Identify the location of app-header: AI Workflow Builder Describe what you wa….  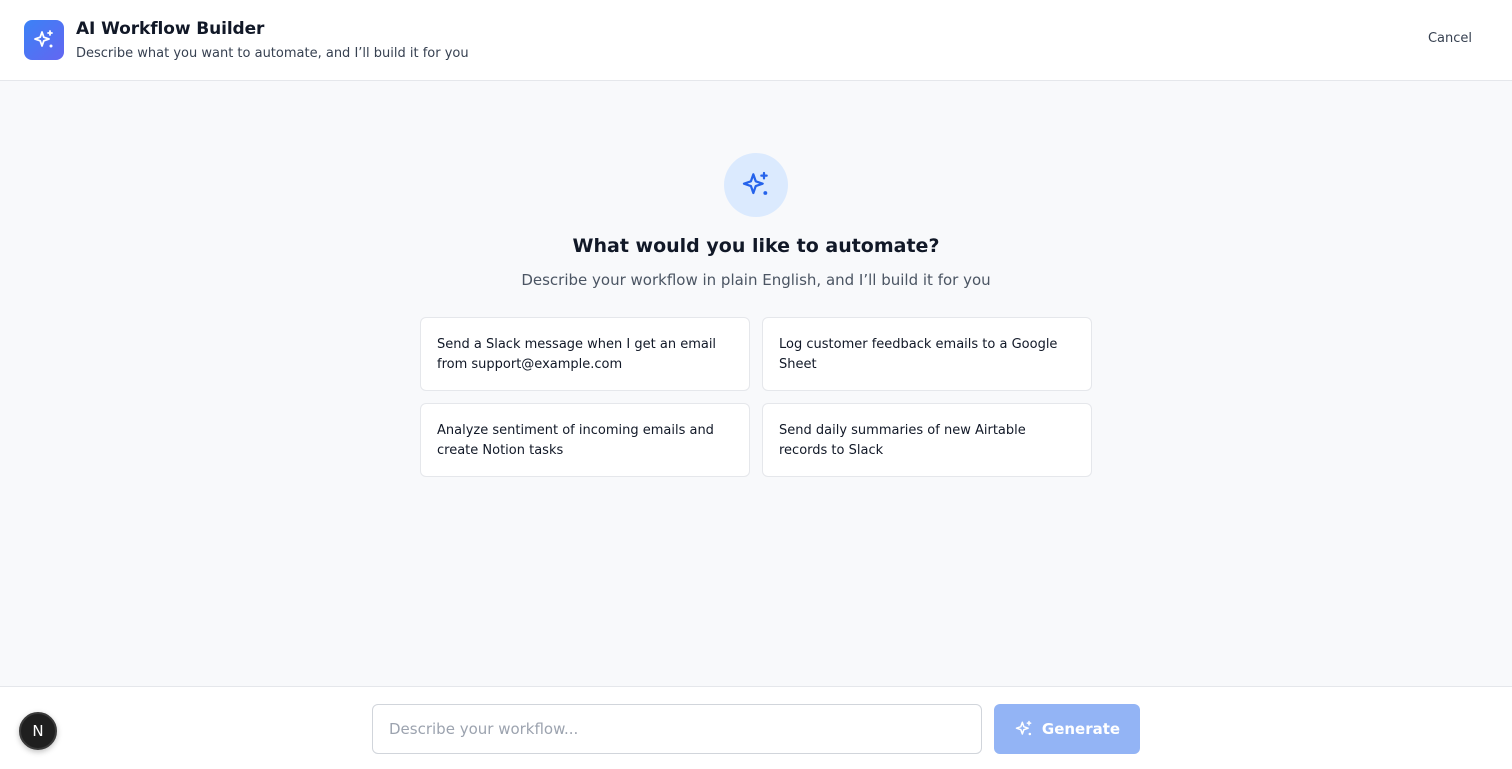
(756, 40).